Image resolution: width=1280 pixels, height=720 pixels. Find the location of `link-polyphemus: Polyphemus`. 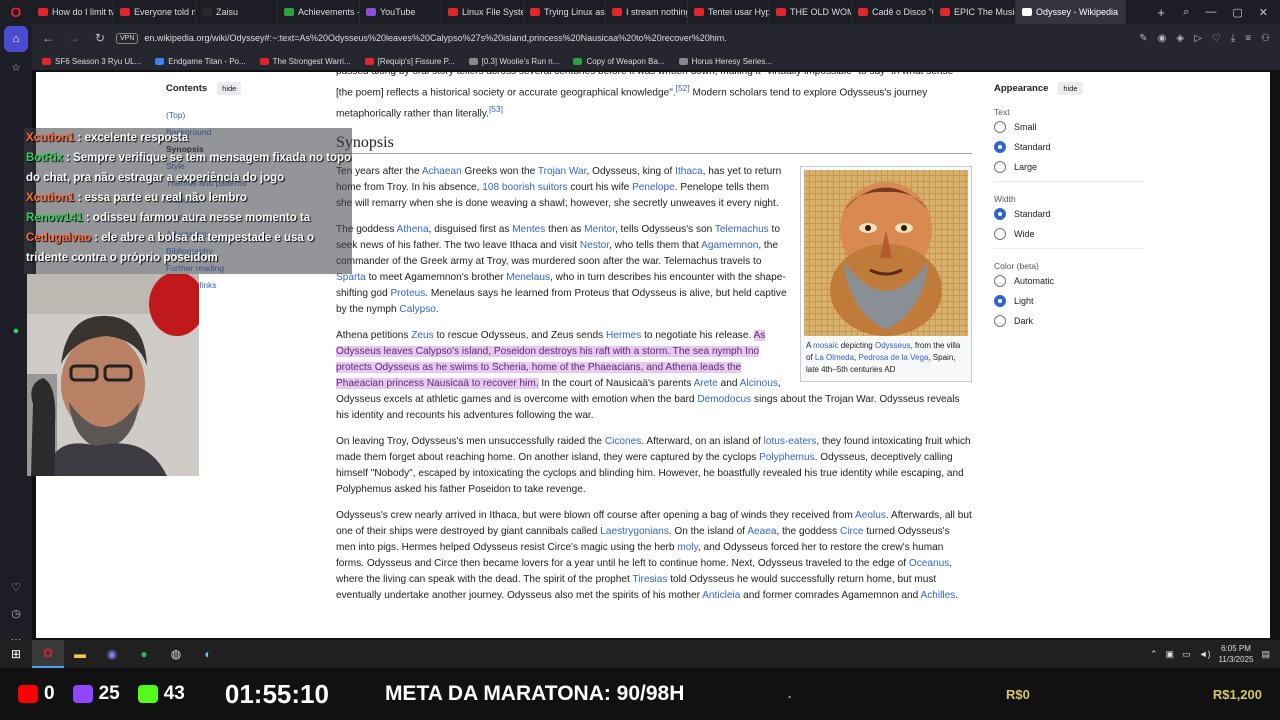

link-polyphemus: Polyphemus is located at coordinates (787, 457).